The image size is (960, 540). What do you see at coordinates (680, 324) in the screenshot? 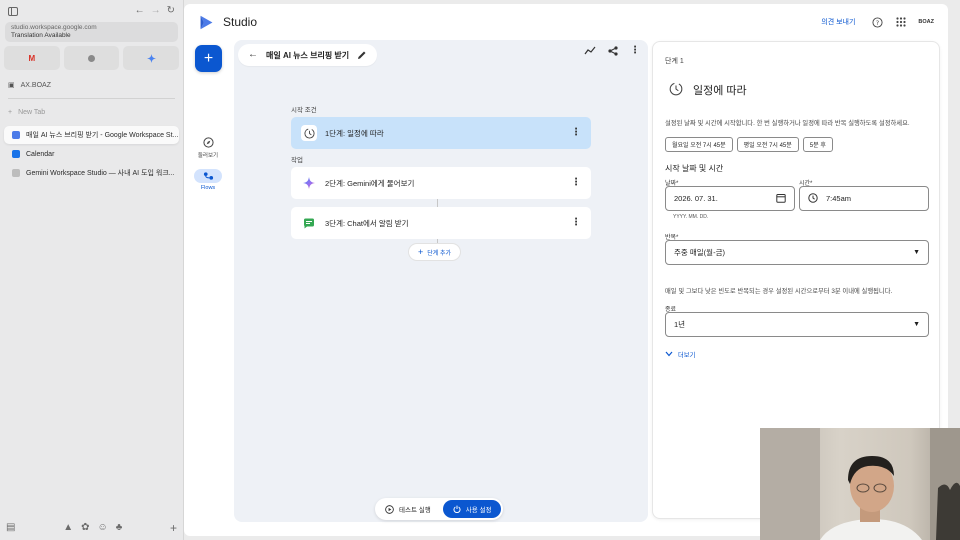
I see `end-value: 1년` at bounding box center [680, 324].